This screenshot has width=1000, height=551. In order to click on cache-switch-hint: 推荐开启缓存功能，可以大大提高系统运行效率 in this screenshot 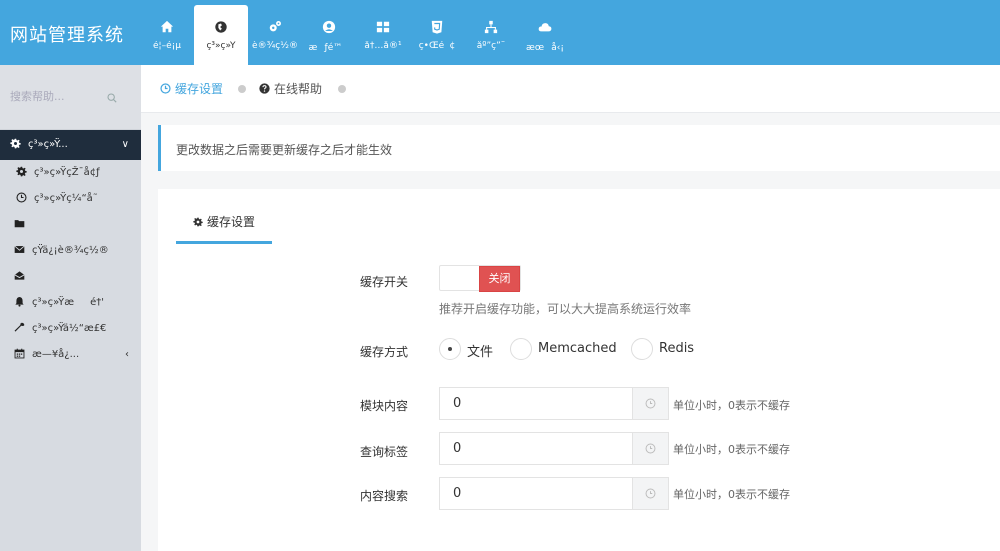, I will do `click(565, 309)`.